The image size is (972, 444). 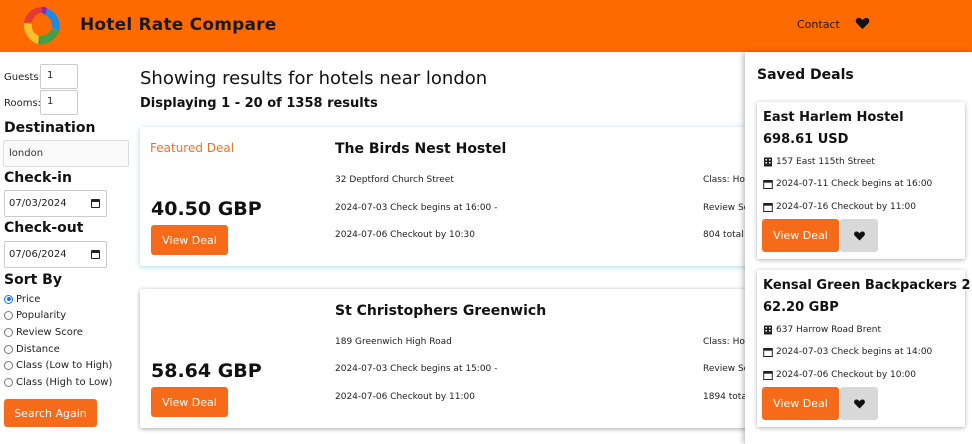 I want to click on featured-badge: Featured Deal, so click(x=192, y=148).